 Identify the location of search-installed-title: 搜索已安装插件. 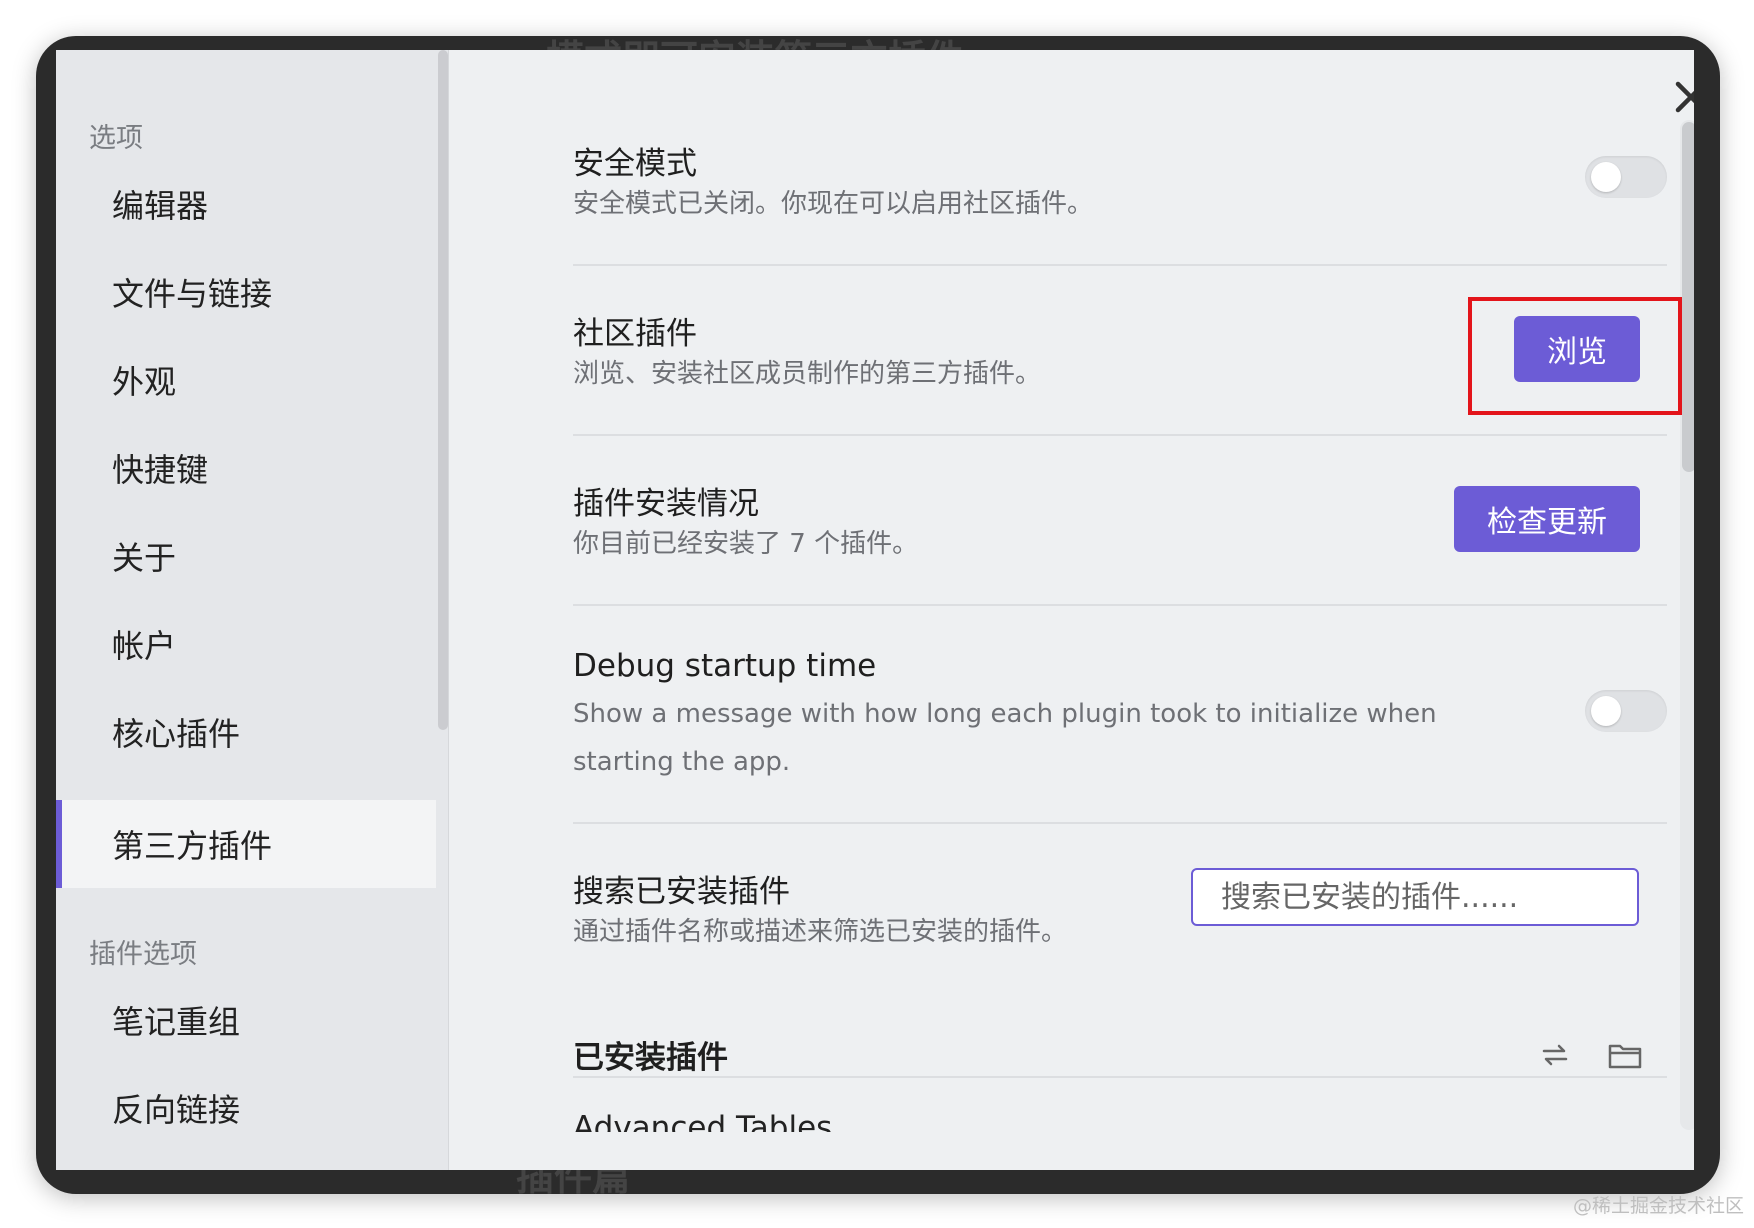
(681, 892).